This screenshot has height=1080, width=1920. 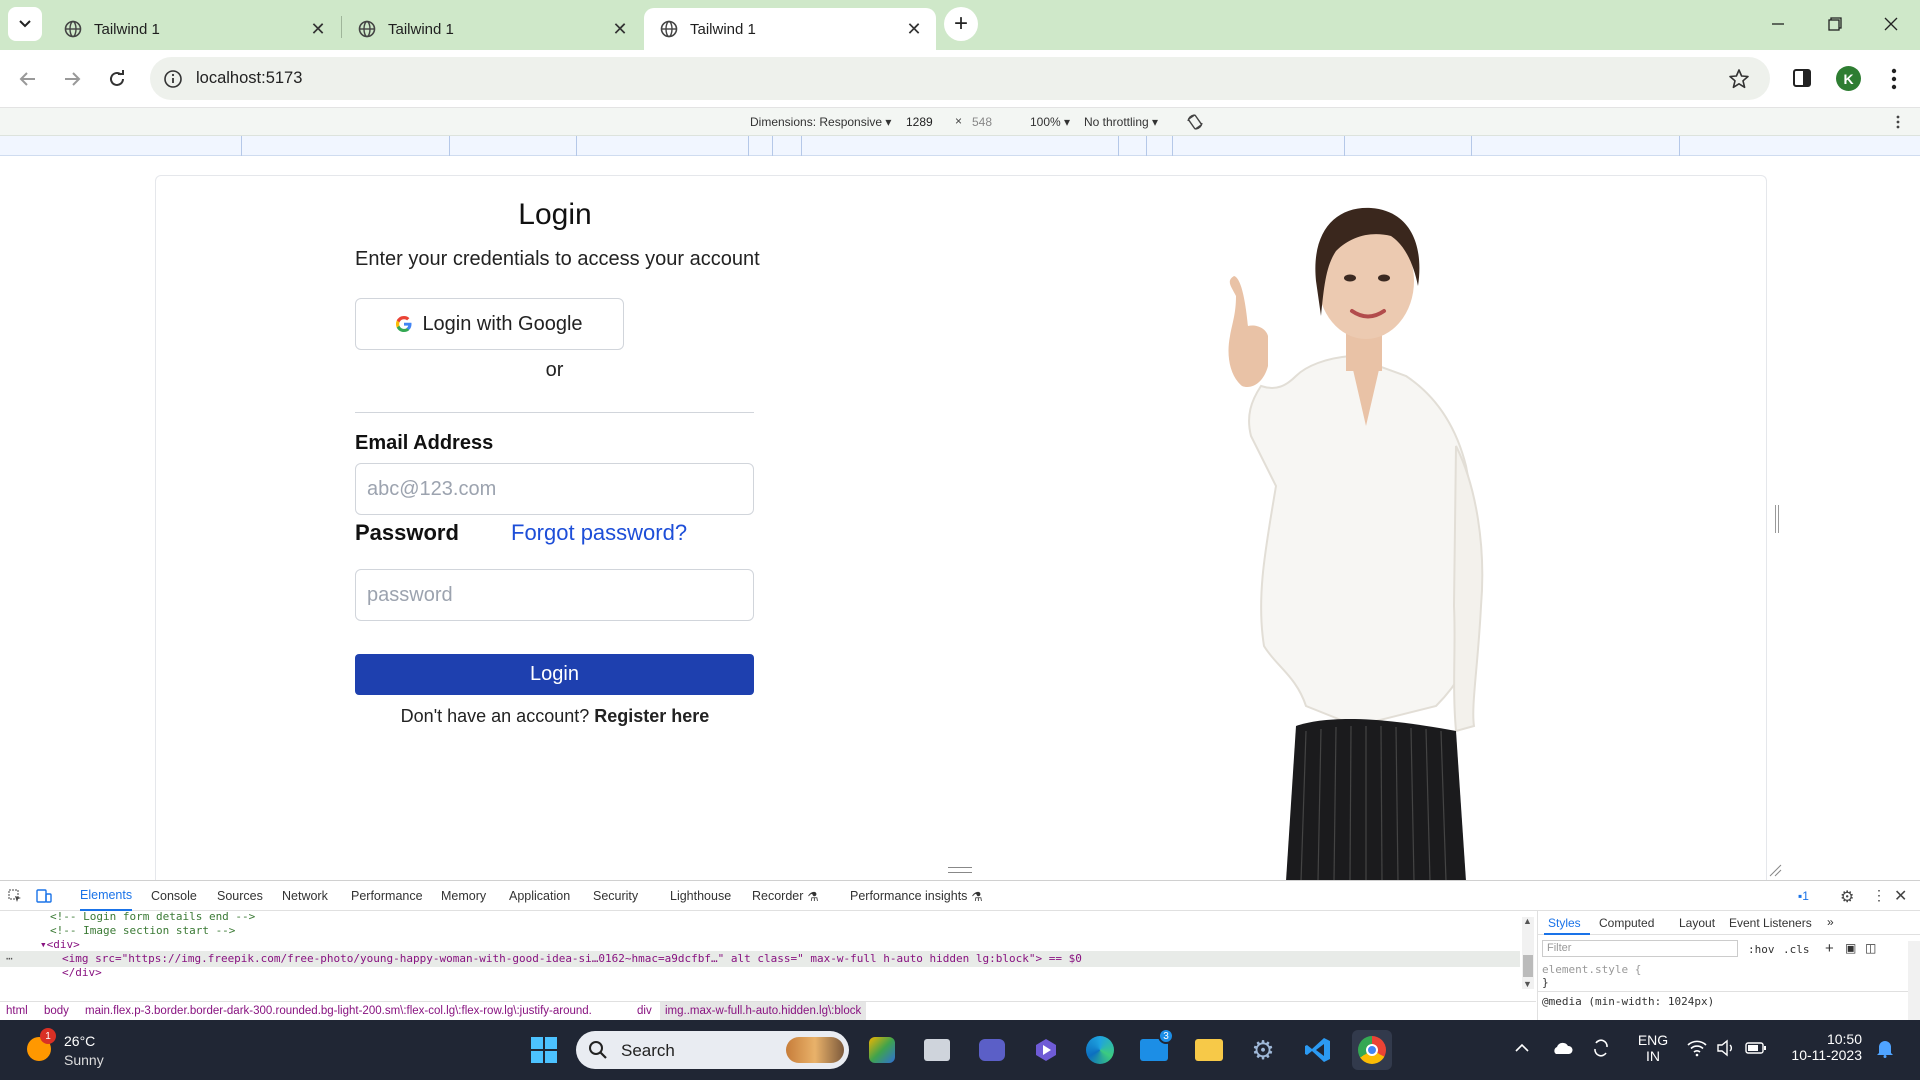 What do you see at coordinates (1830, 922) in the screenshot?
I see `more-tabs-icon: »` at bounding box center [1830, 922].